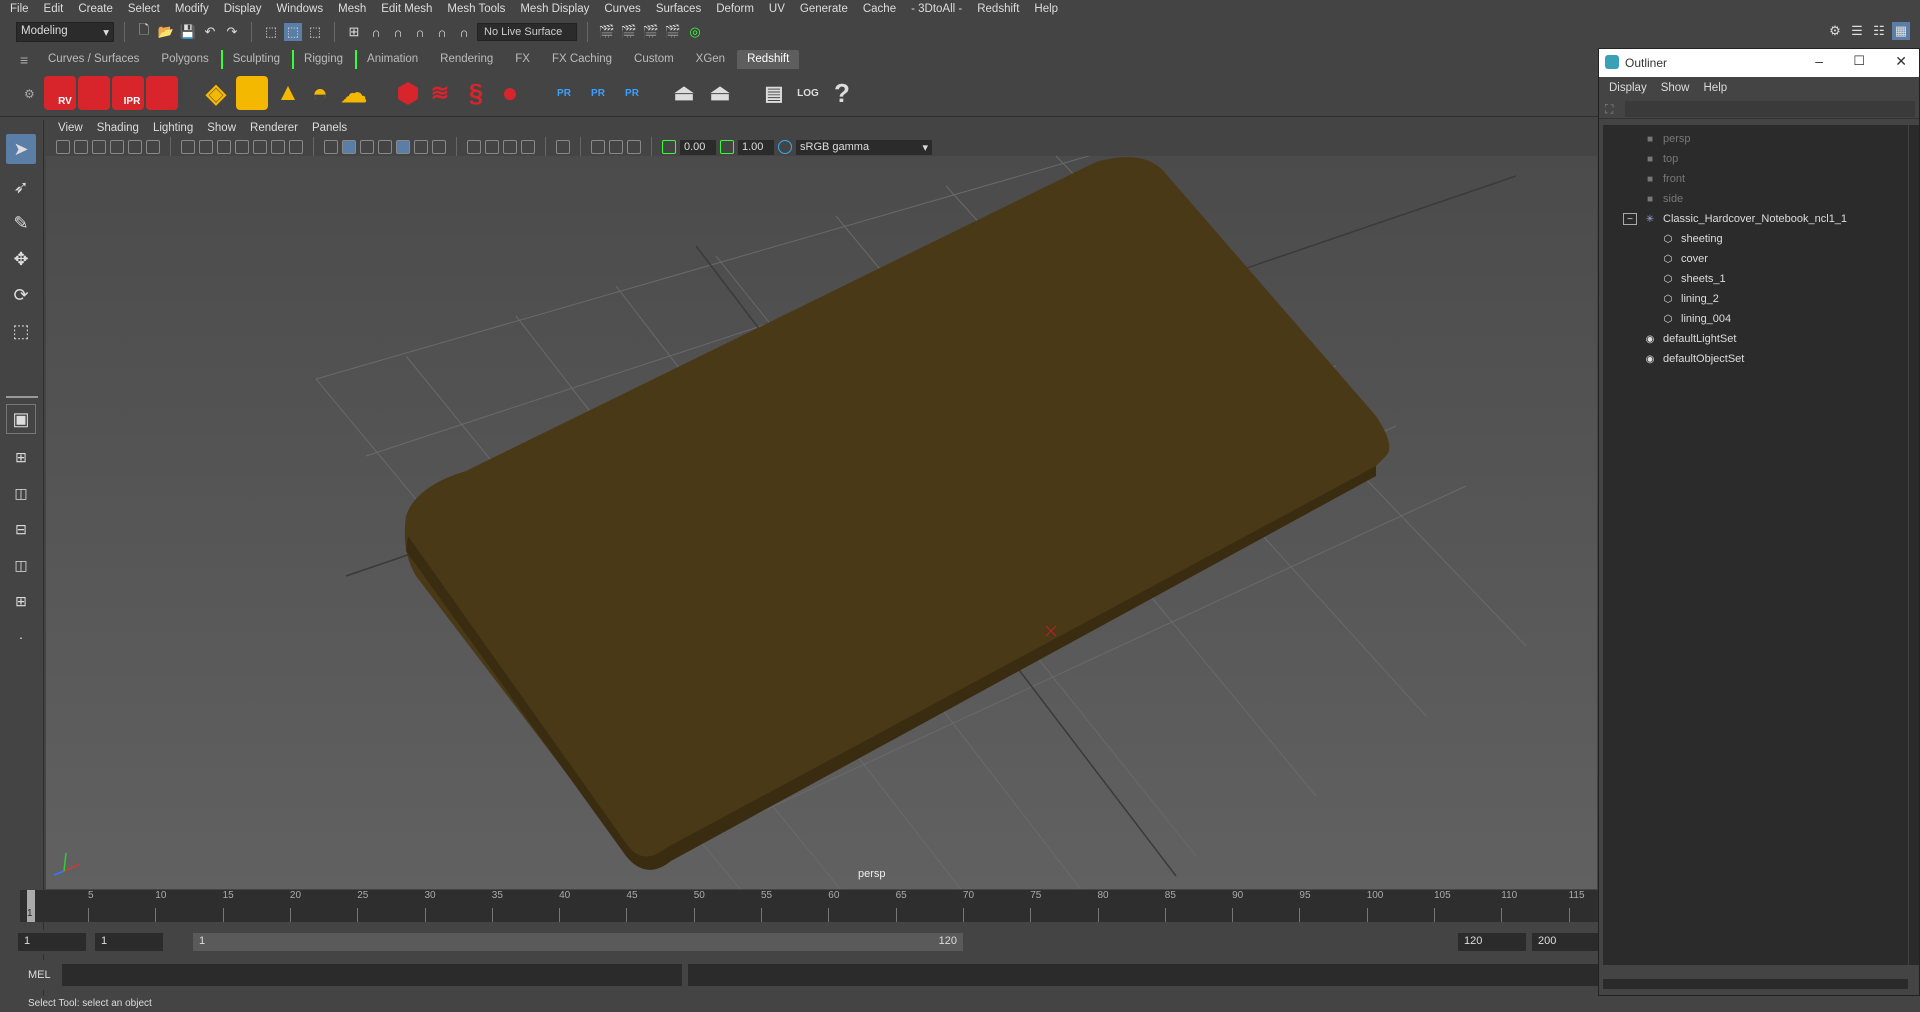 The width and height of the screenshot is (1920, 1012). Describe the element at coordinates (353, 9) in the screenshot. I see `menu-mesh: Mesh` at that location.